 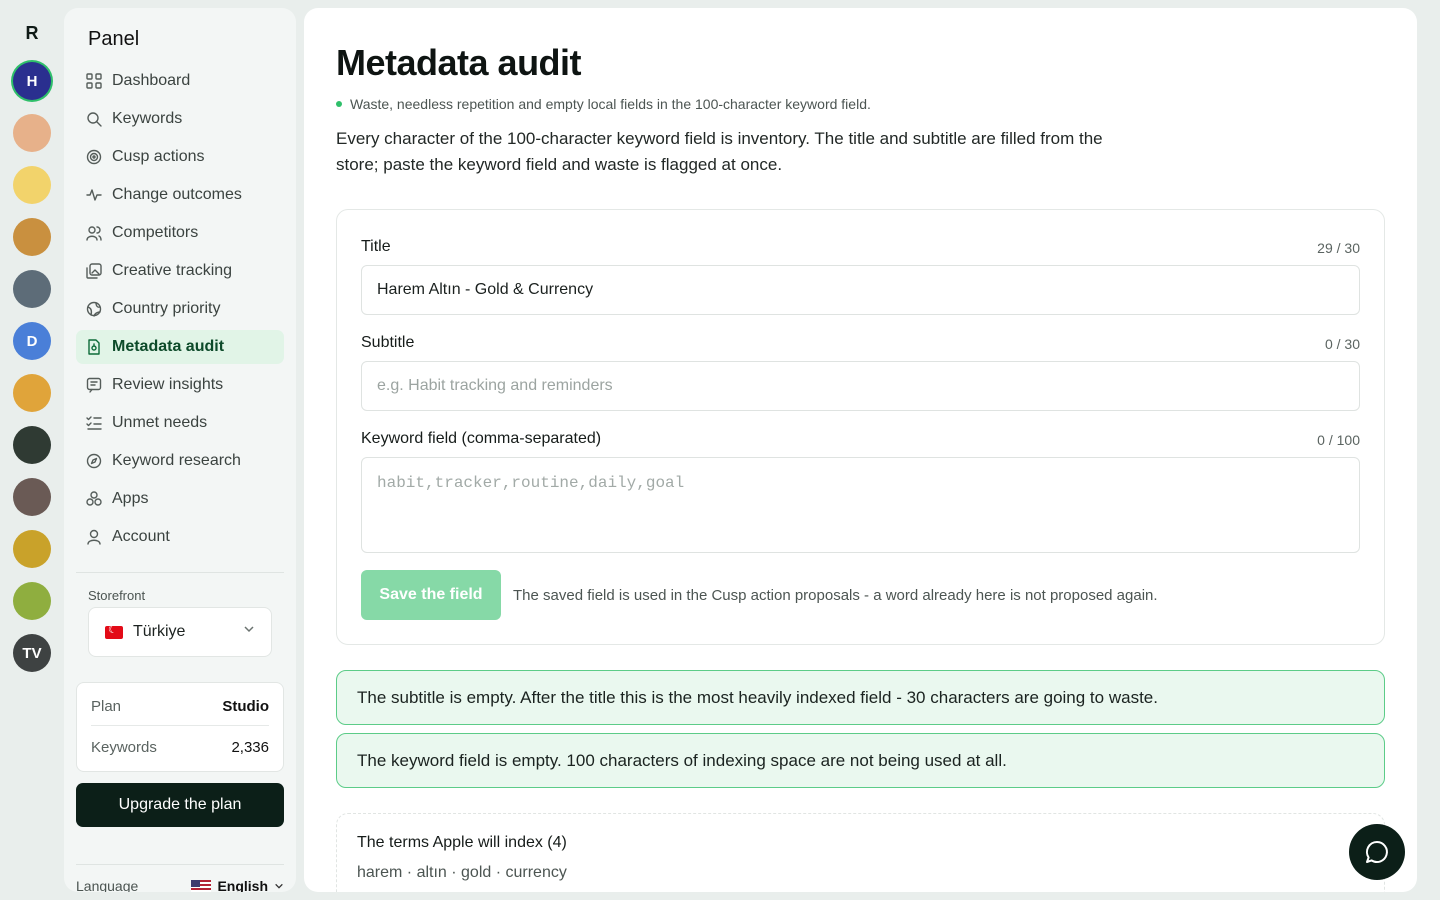 What do you see at coordinates (94, 271) in the screenshot?
I see `image-icon` at bounding box center [94, 271].